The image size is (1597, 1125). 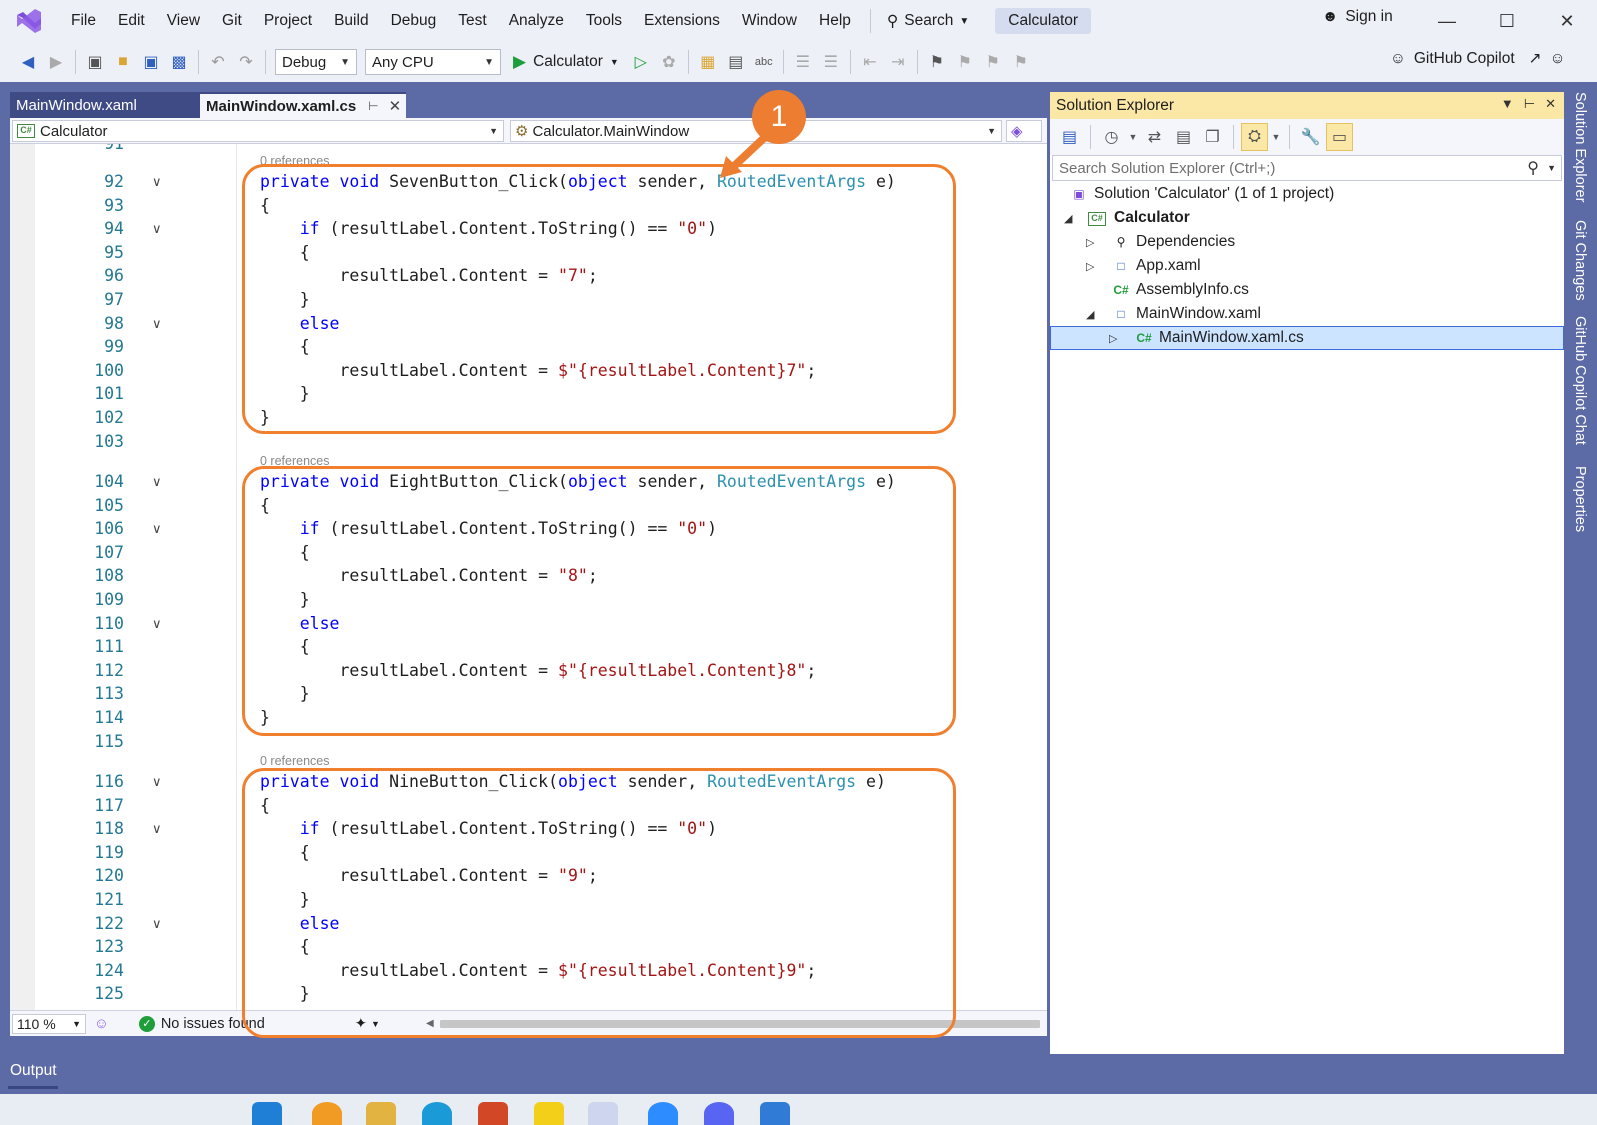 What do you see at coordinates (708, 62) in the screenshot?
I see `solution-folder-icon: ▦` at bounding box center [708, 62].